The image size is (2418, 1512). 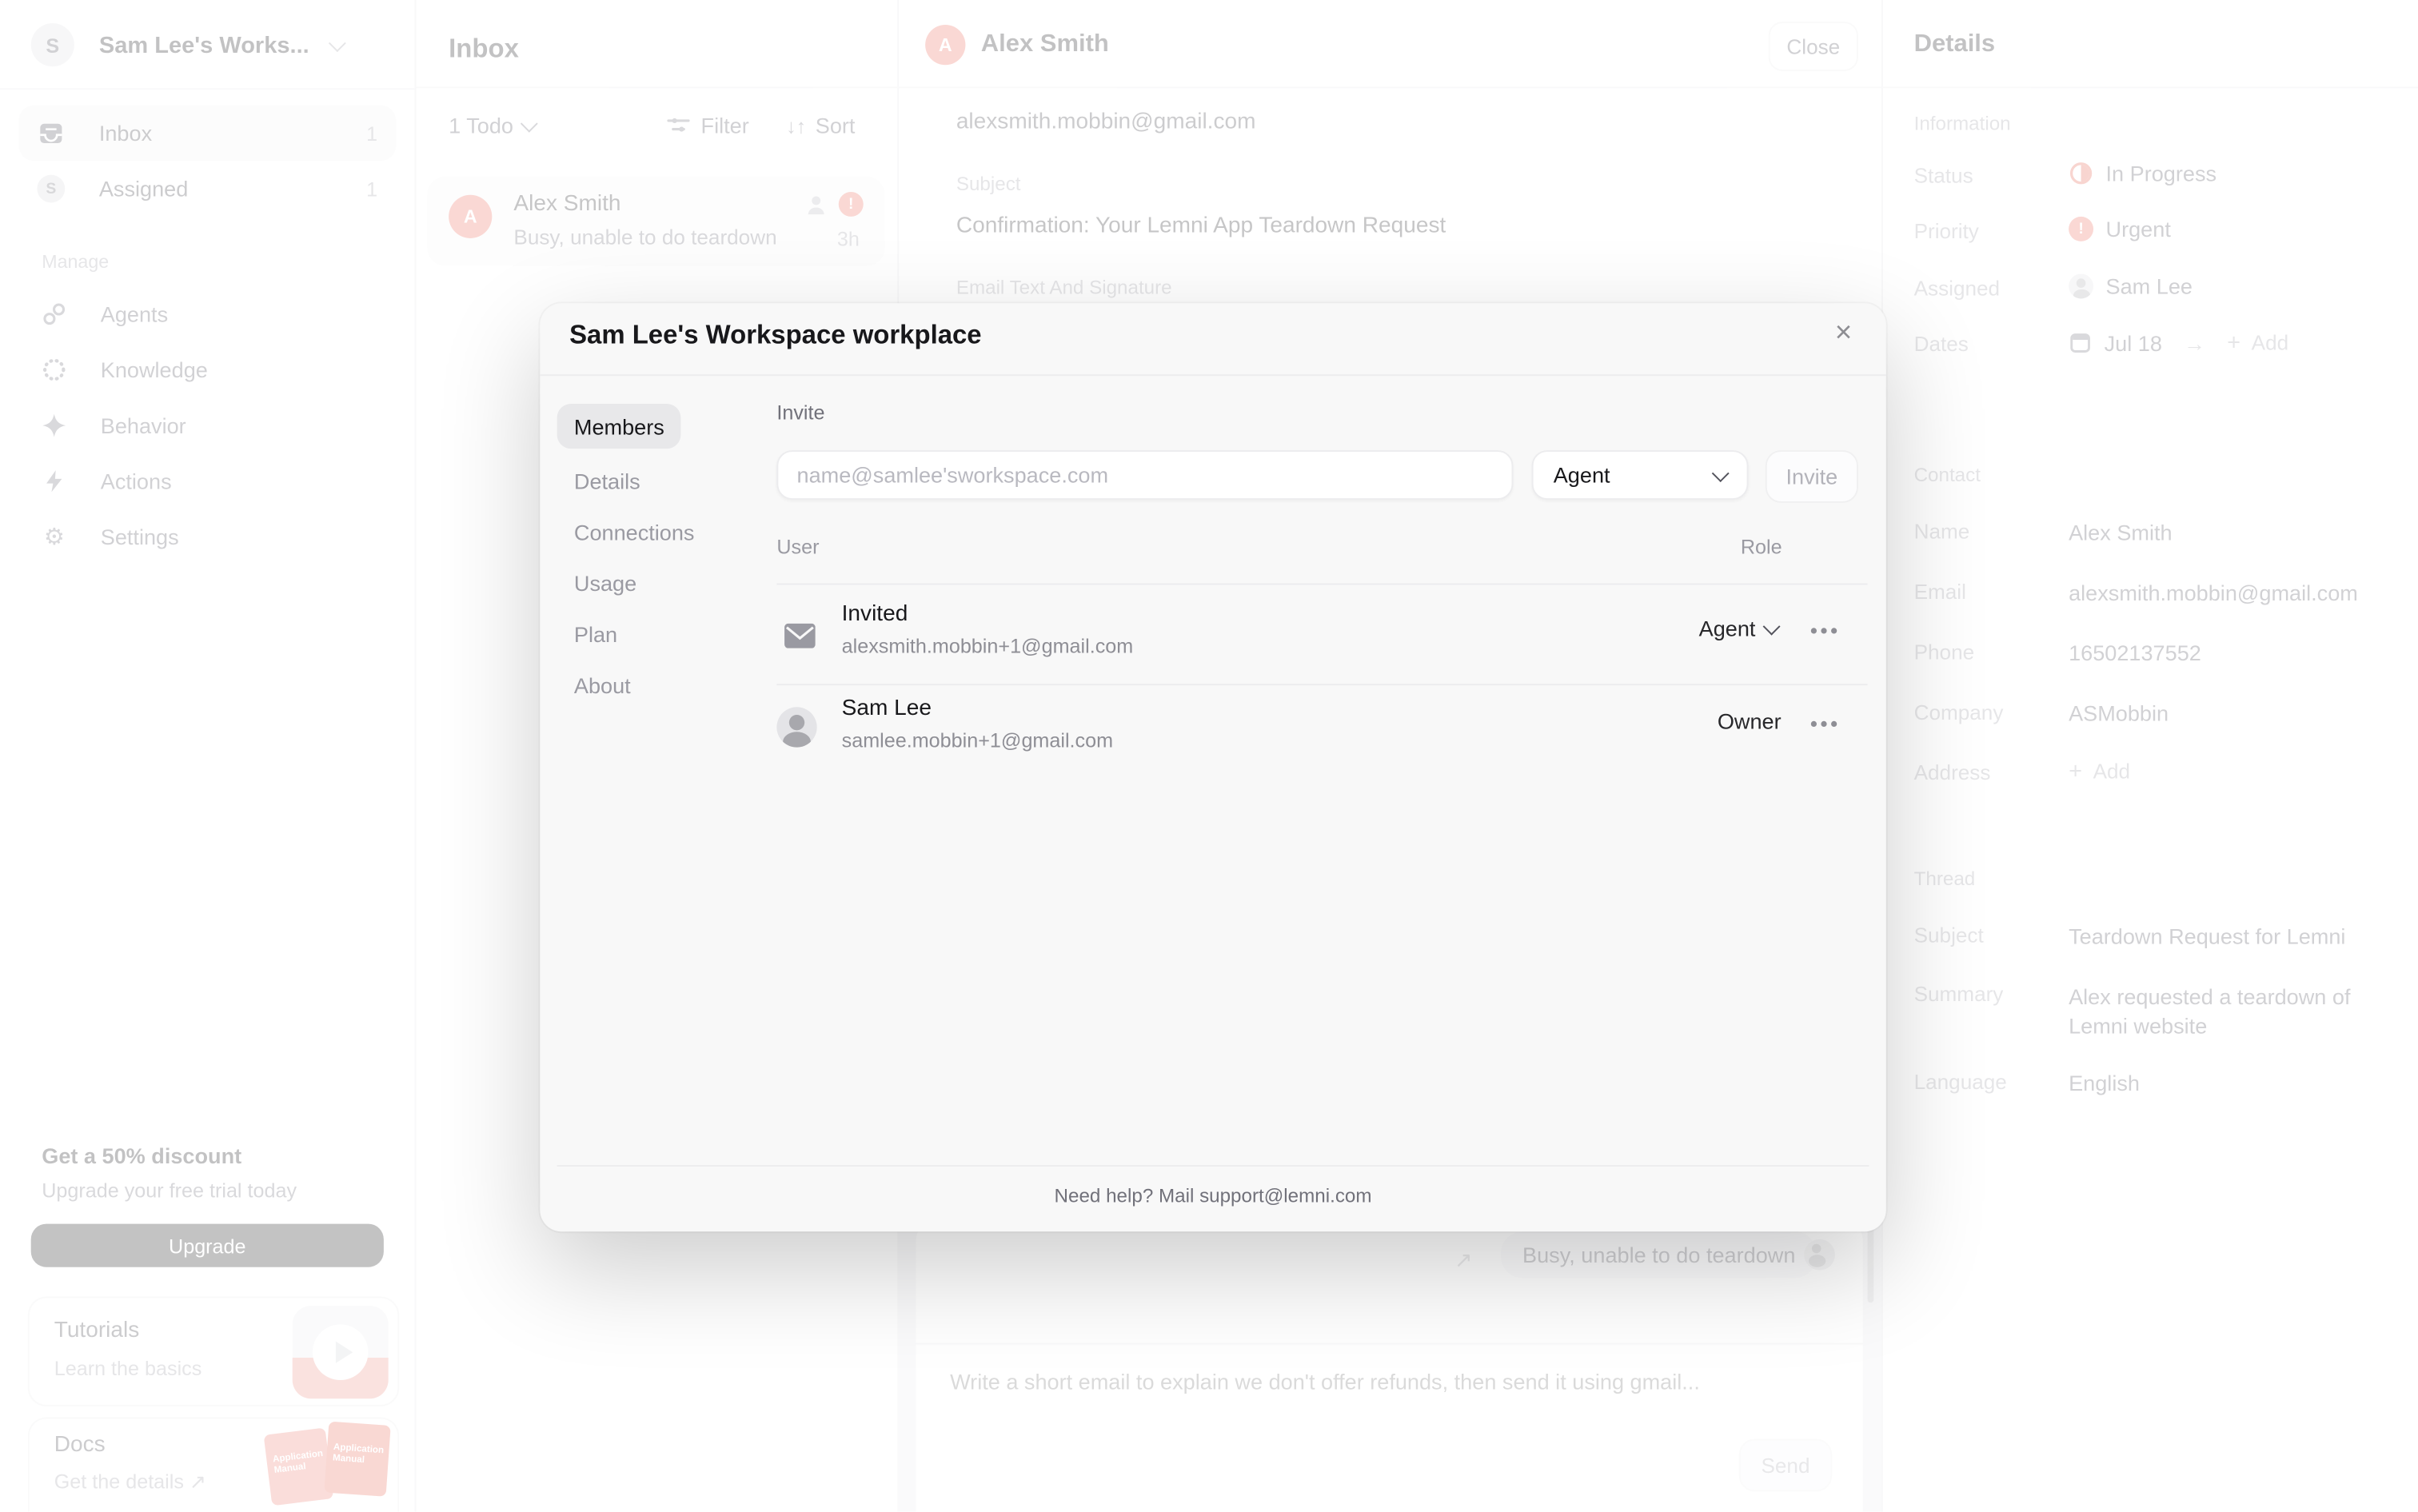 I want to click on status-value: In Progress, so click(x=2143, y=173).